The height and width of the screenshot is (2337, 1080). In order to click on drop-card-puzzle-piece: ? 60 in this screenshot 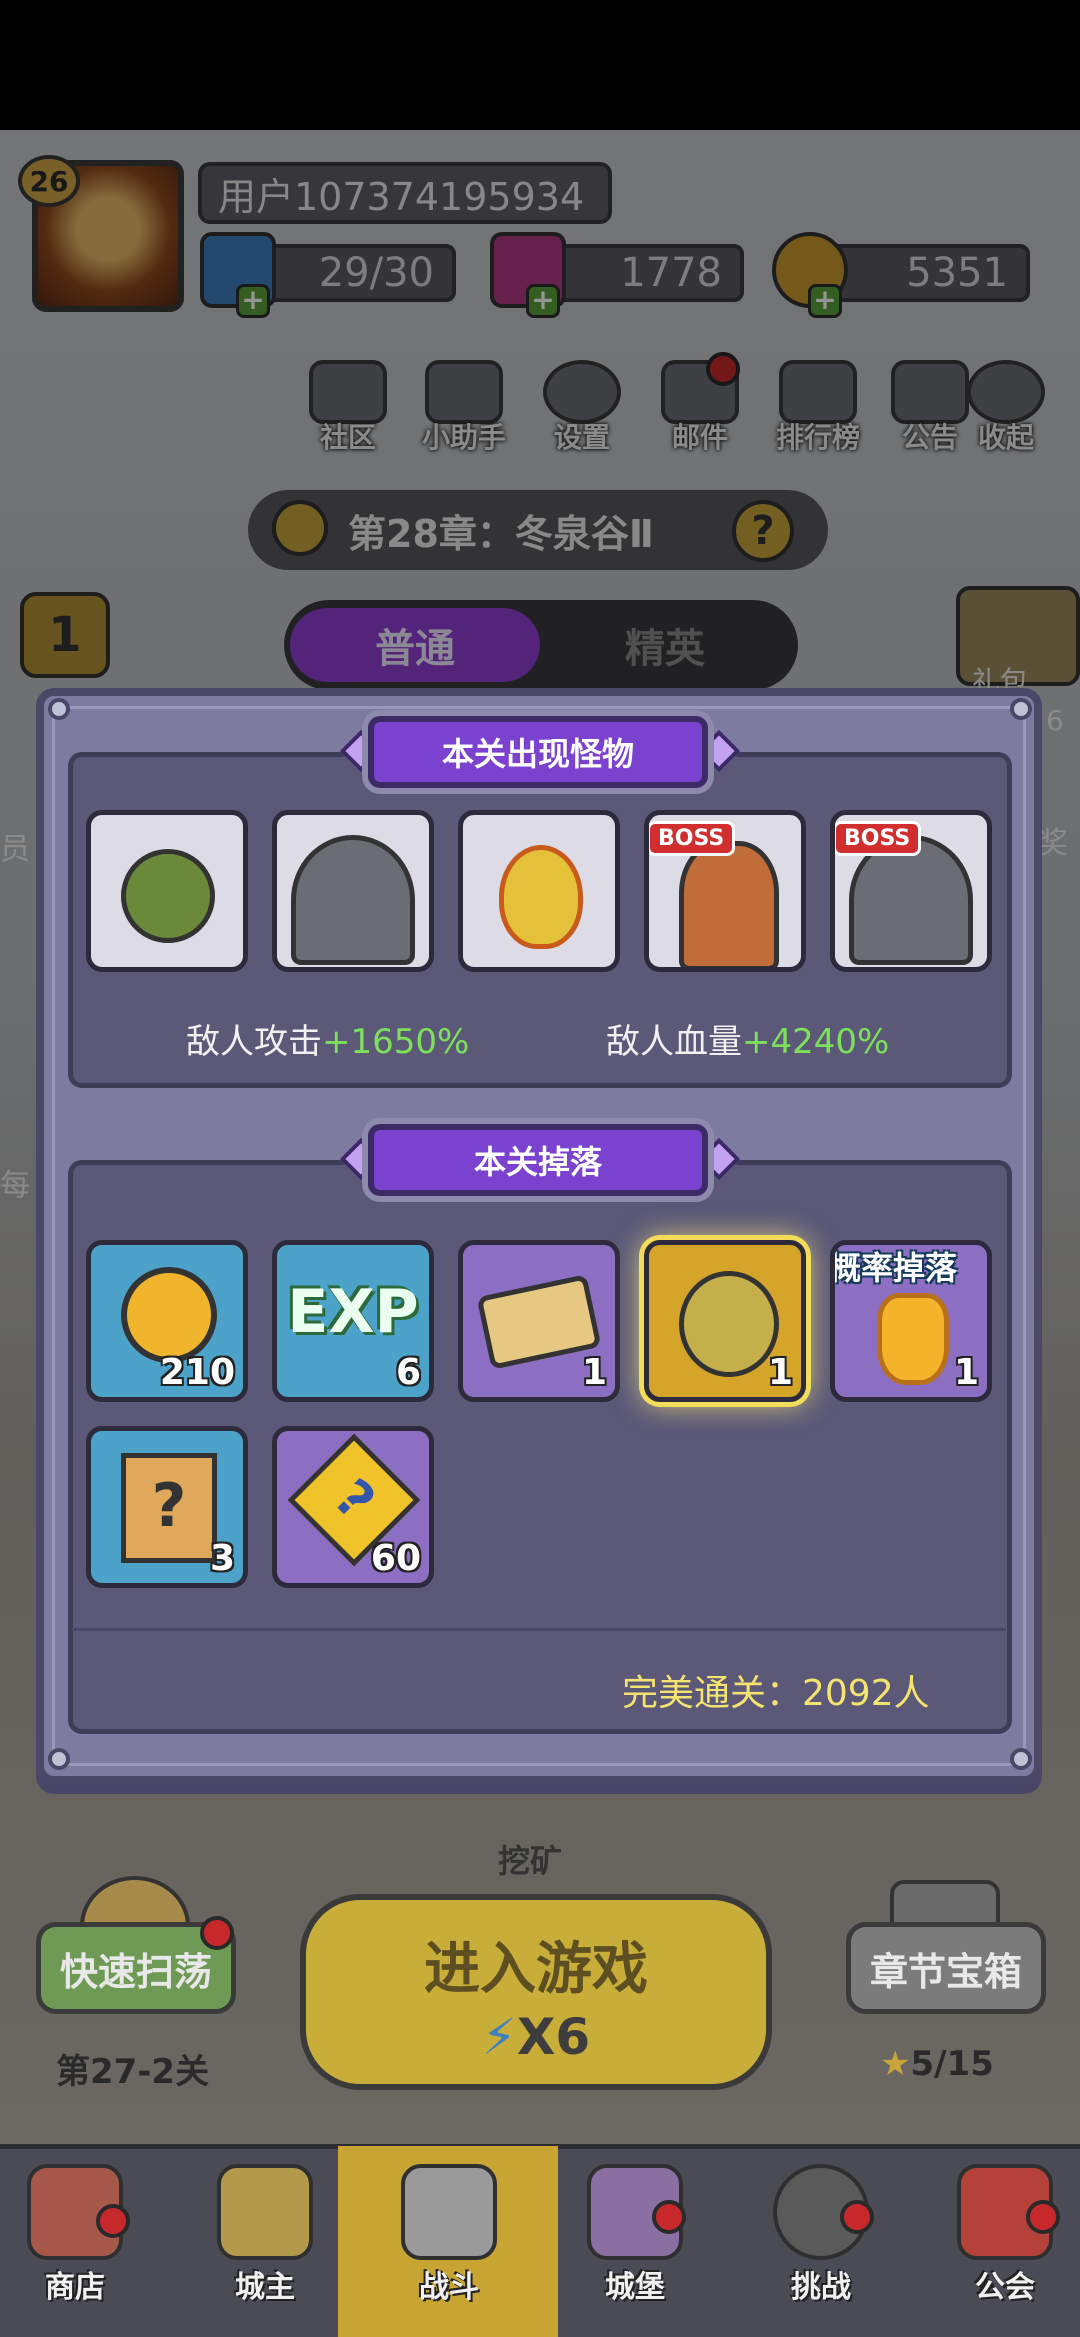, I will do `click(353, 1507)`.